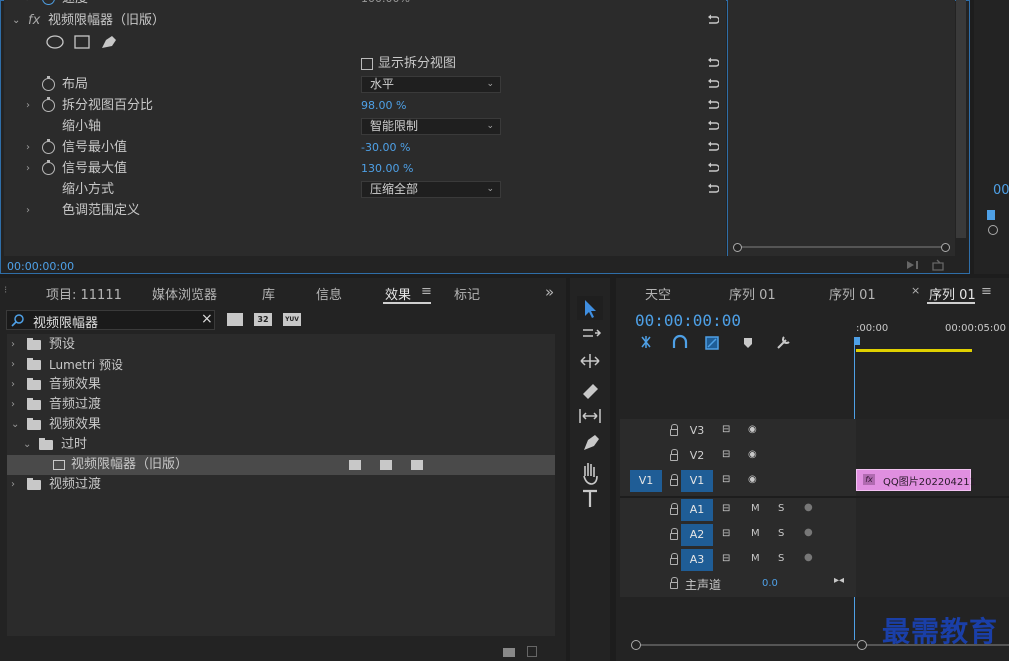 The image size is (1009, 661). I want to click on linked-selection-icon, so click(712, 343).